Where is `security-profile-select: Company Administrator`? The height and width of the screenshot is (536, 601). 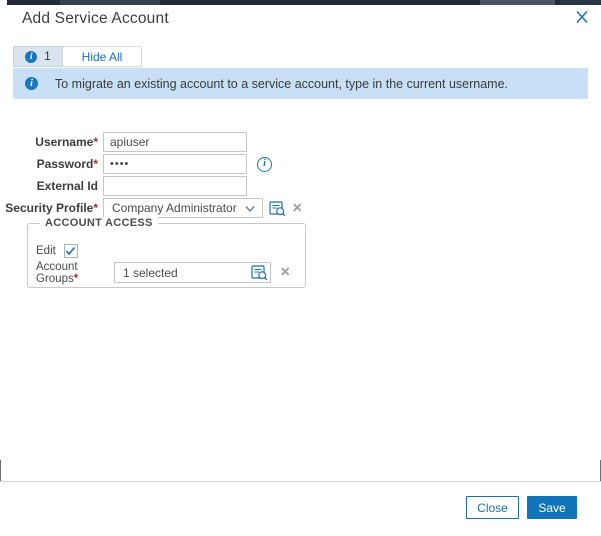 security-profile-select: Company Administrator is located at coordinates (183, 208).